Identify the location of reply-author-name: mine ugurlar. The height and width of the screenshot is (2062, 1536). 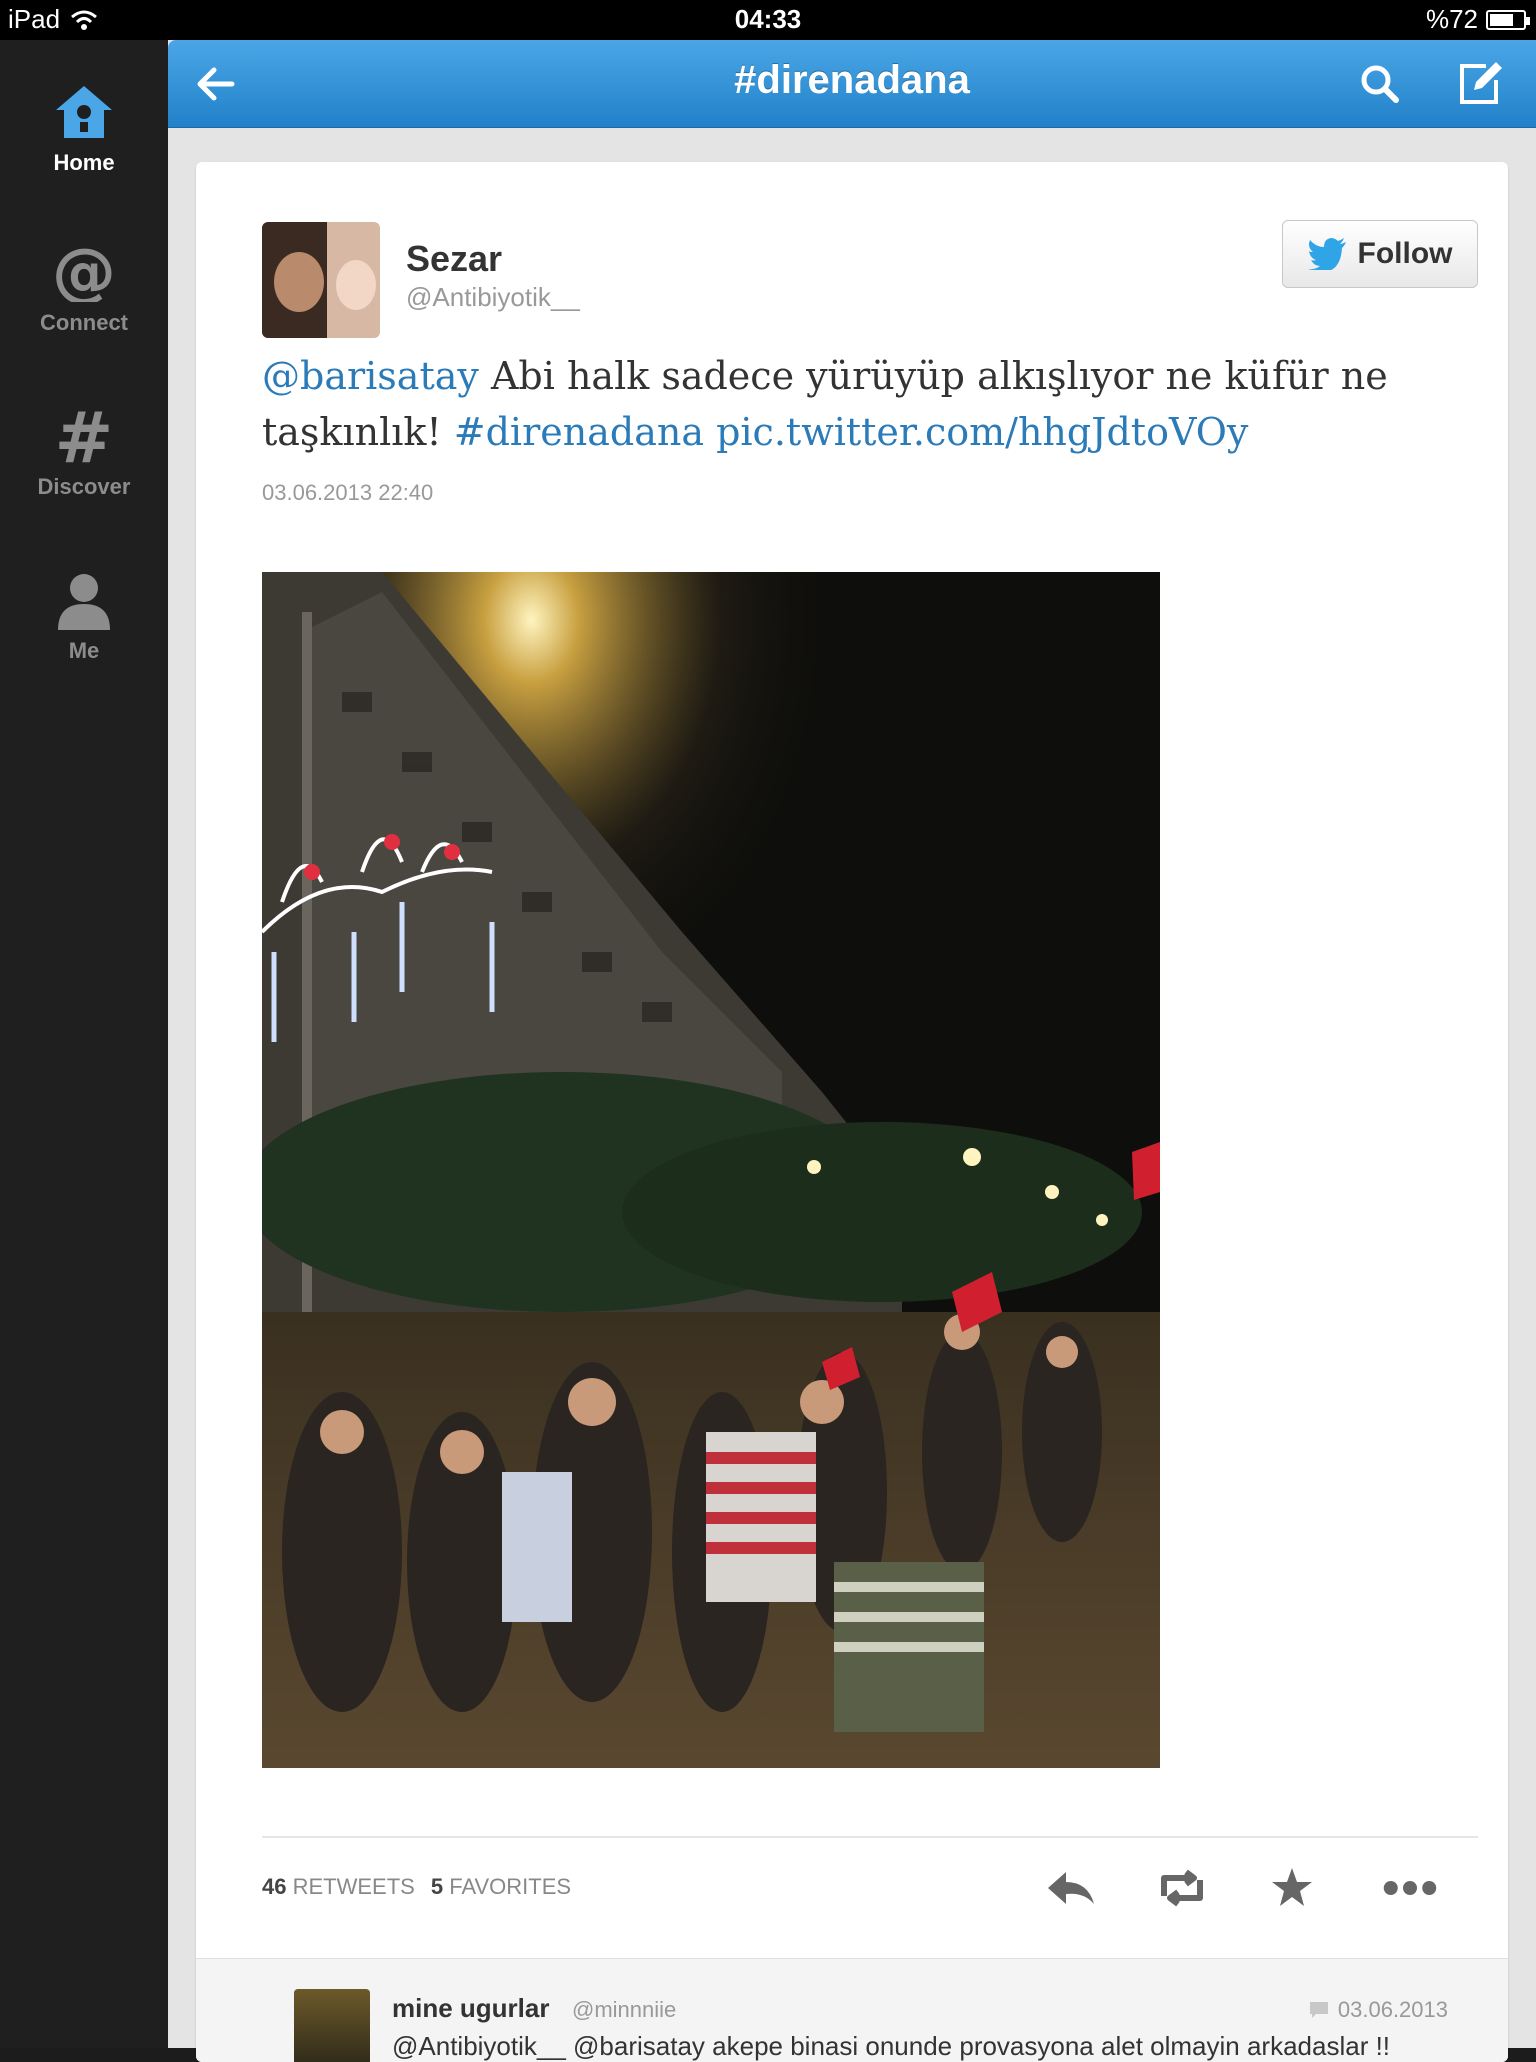
(470, 2008).